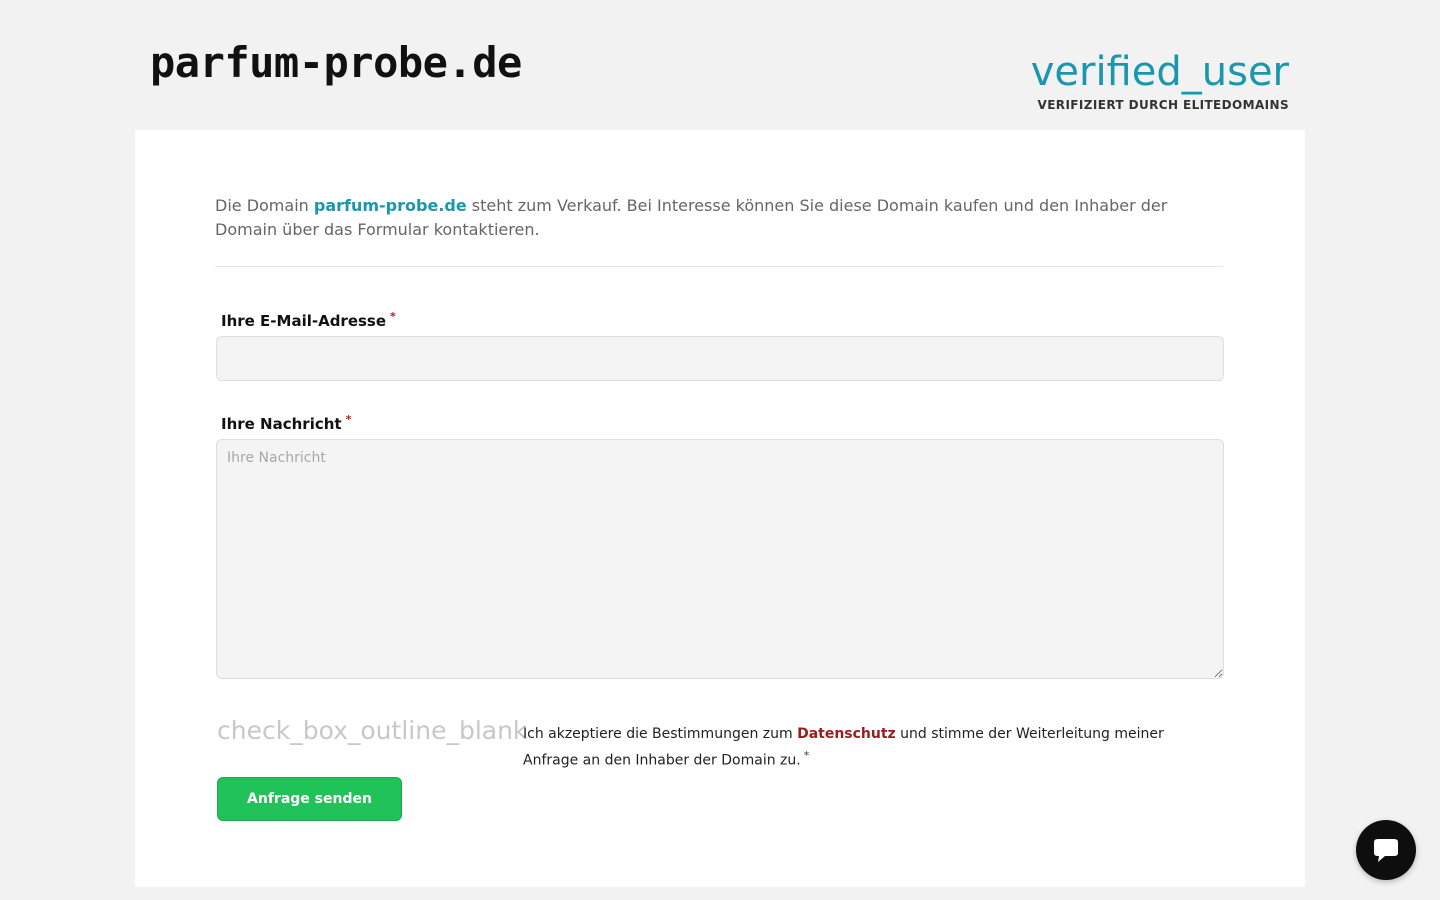 Image resolution: width=1440 pixels, height=900 pixels. What do you see at coordinates (372, 731) in the screenshot?
I see `consent-checkbox-icon: check_box_outline_blank` at bounding box center [372, 731].